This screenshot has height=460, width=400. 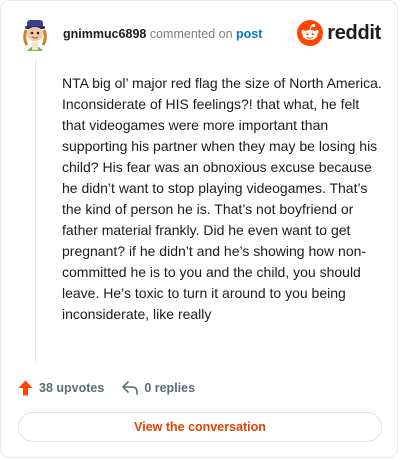 I want to click on post-link: post, so click(x=249, y=34).